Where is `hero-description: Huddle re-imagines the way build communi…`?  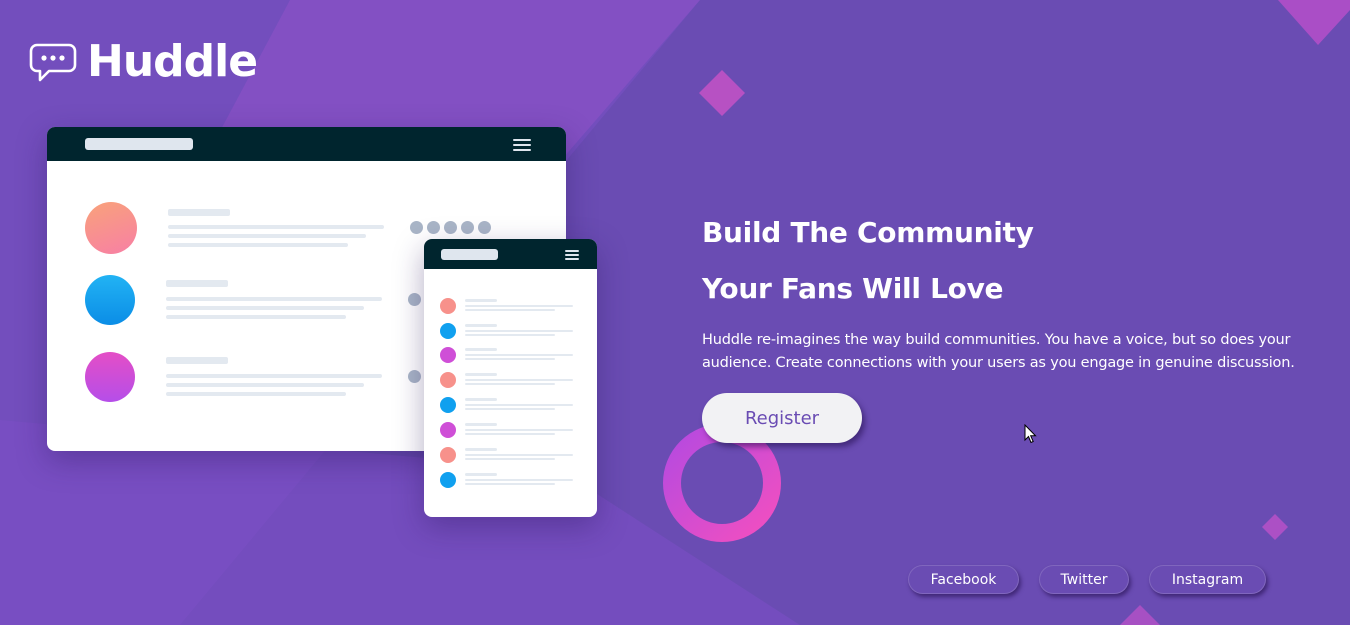
hero-description: Huddle re-imagines the way build communi… is located at coordinates (998, 351).